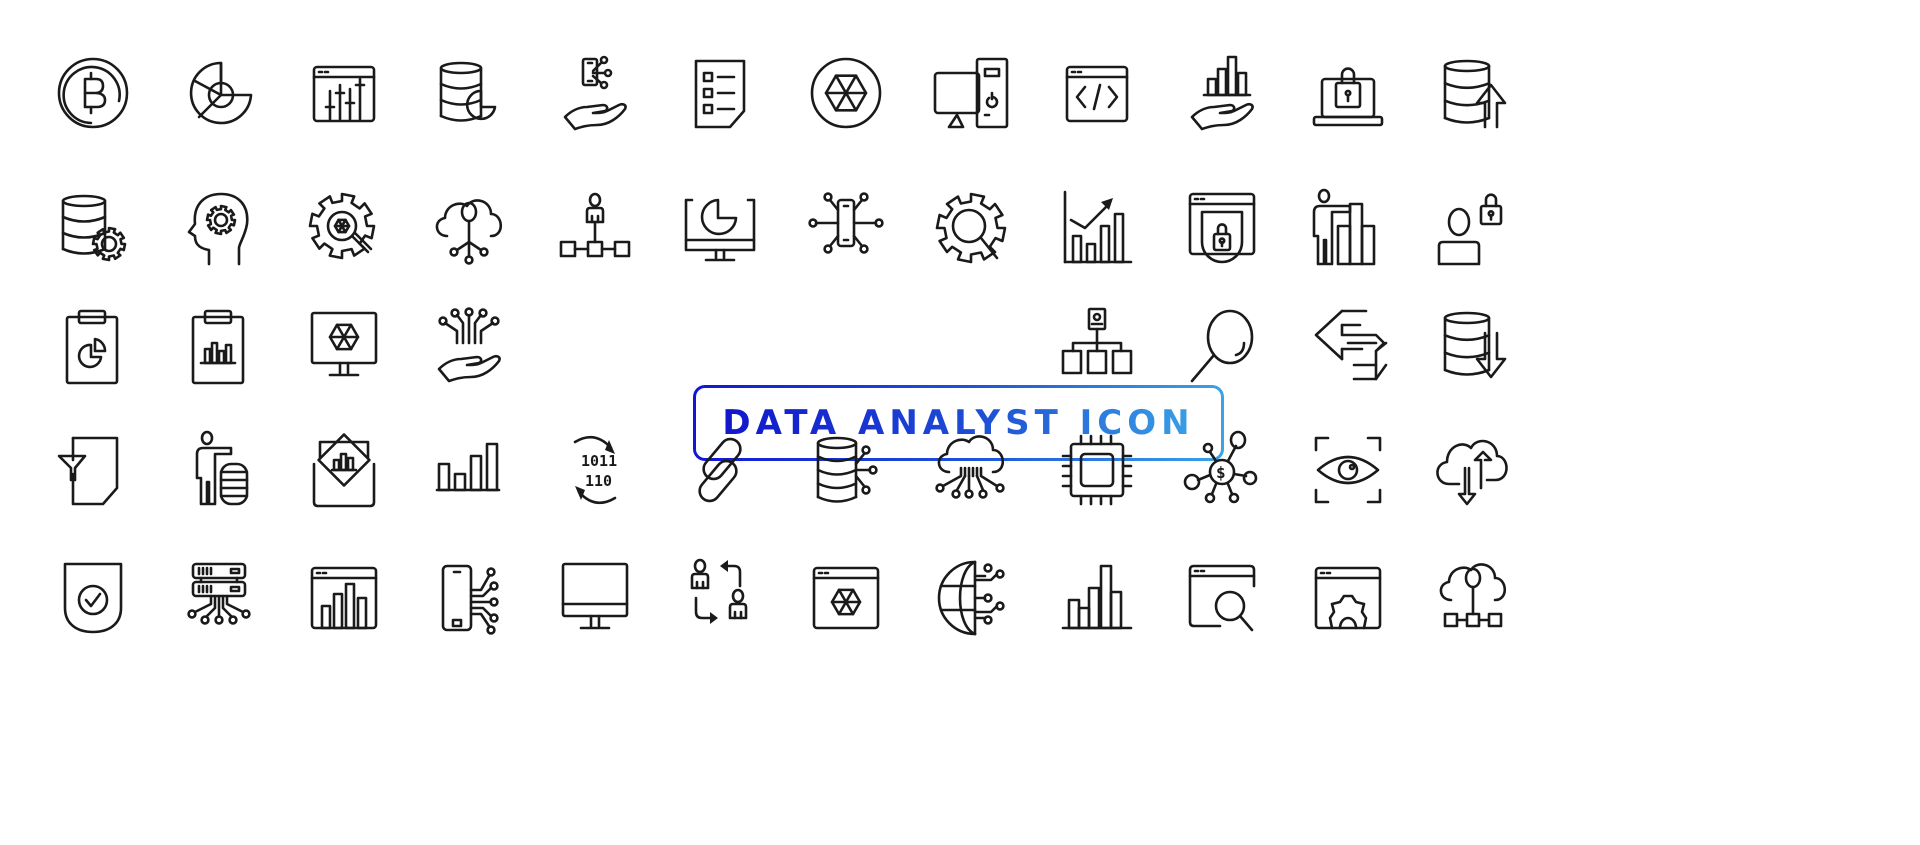 Image resolution: width=1920 pixels, height=845 pixels. I want to click on bitcoin-coin-icon, so click(93, 93).